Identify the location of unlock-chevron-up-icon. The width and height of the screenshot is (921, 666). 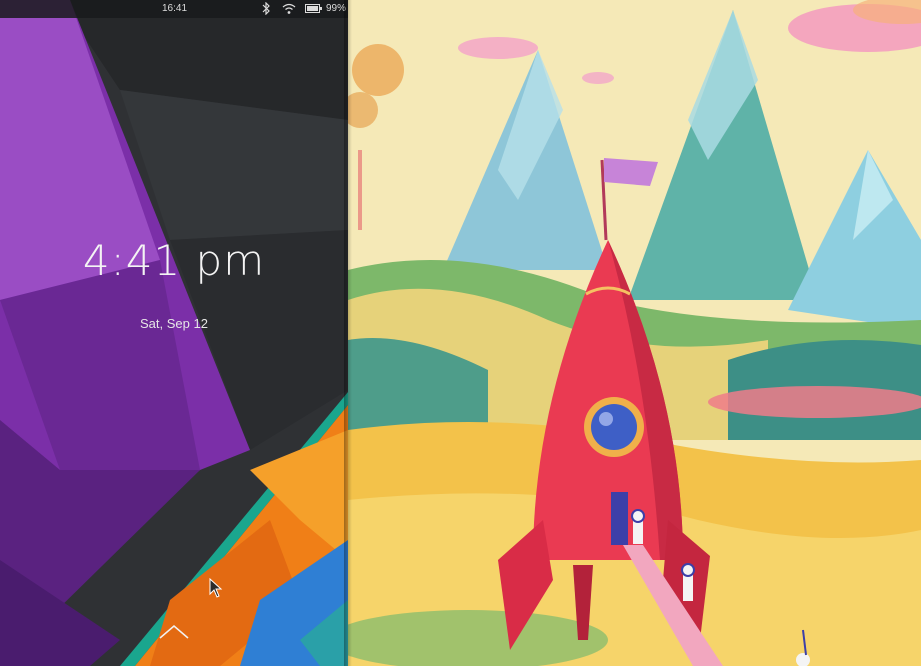
(174, 632).